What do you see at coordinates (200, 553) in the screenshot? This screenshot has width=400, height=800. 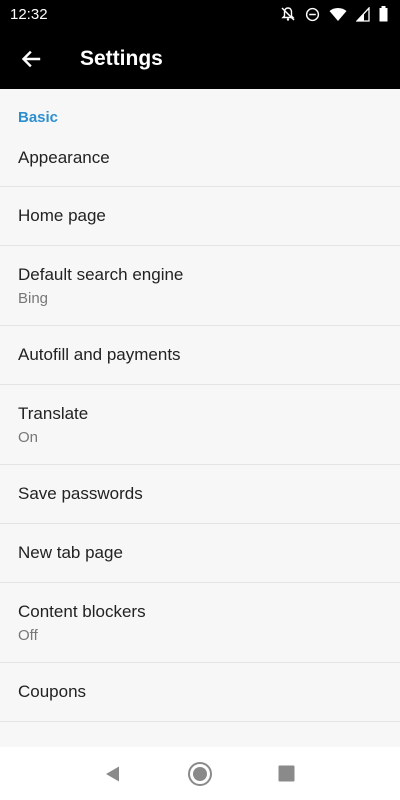 I see `settings-item-new-tab-page: New tab page` at bounding box center [200, 553].